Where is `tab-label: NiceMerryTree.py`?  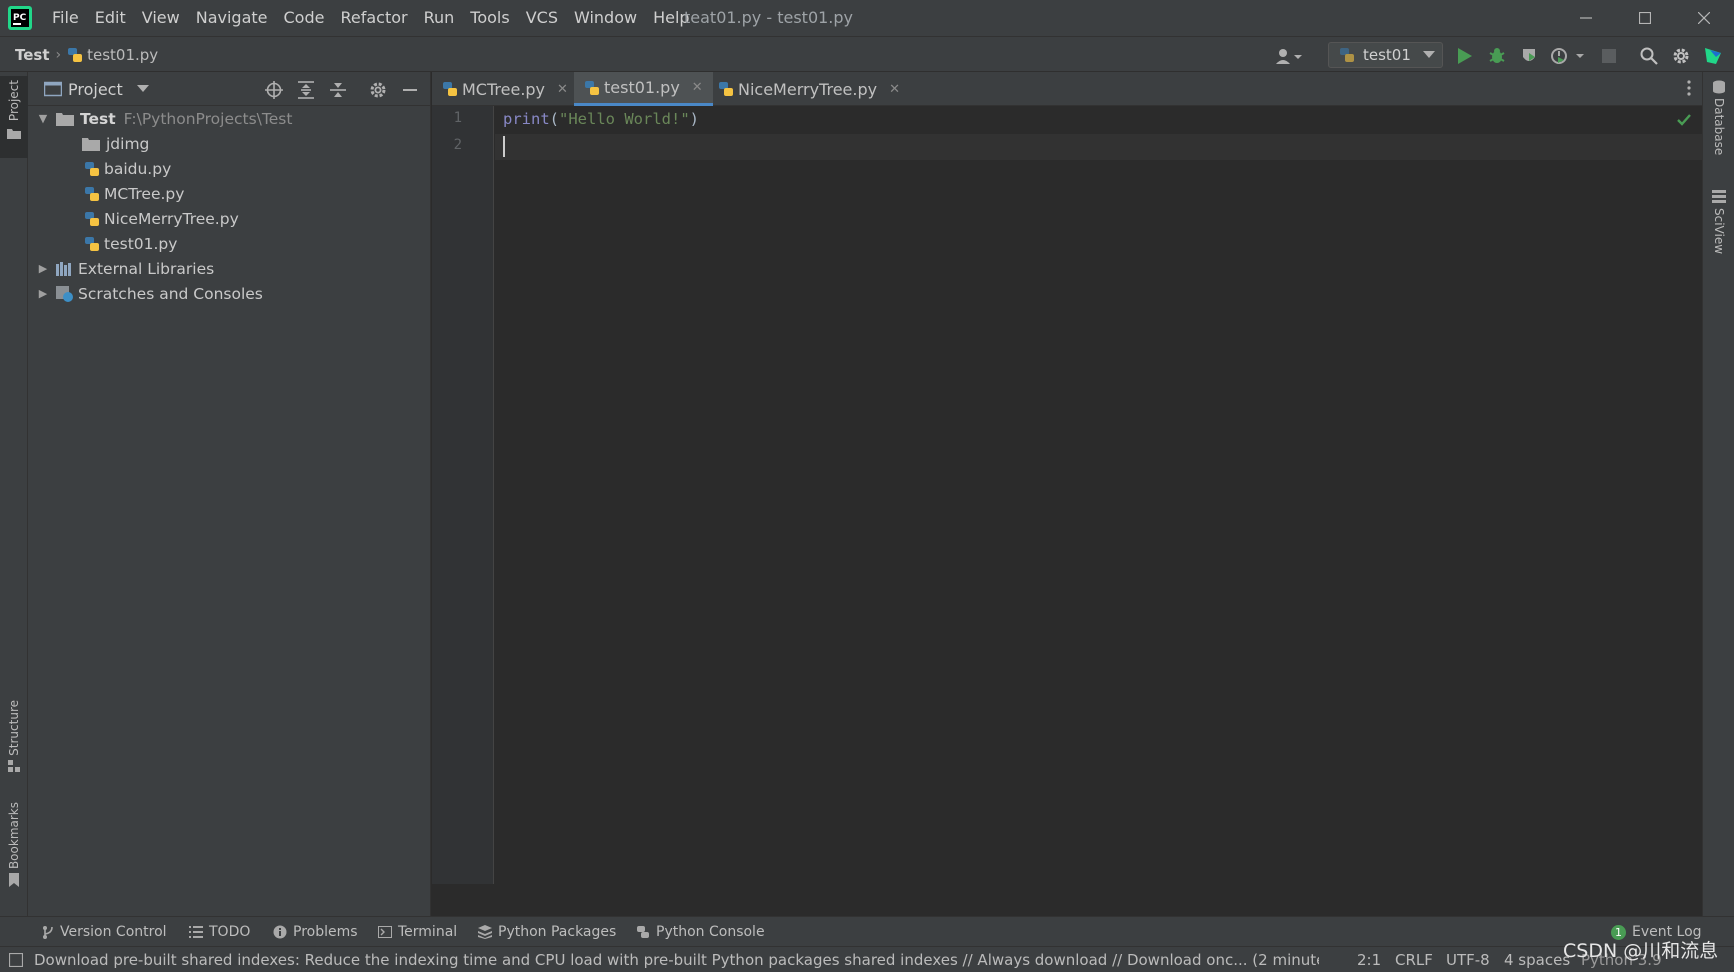 tab-label: NiceMerryTree.py is located at coordinates (808, 89).